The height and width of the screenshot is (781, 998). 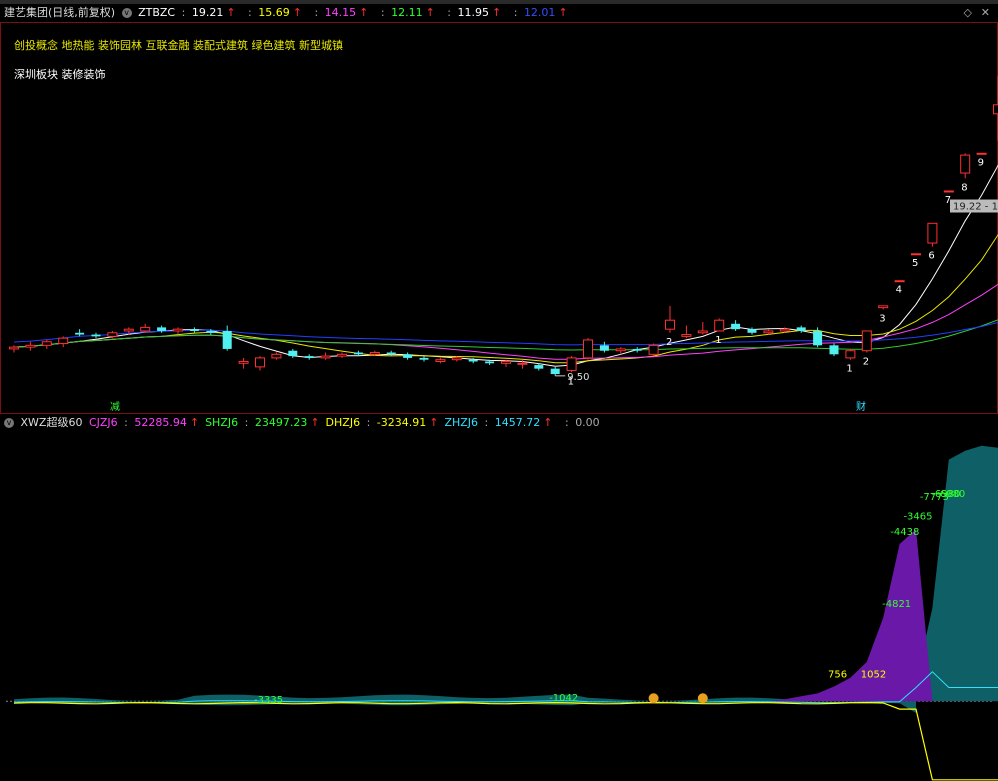 What do you see at coordinates (461, 422) in the screenshot?
I see `ind-field-label: ZHZJ6` at bounding box center [461, 422].